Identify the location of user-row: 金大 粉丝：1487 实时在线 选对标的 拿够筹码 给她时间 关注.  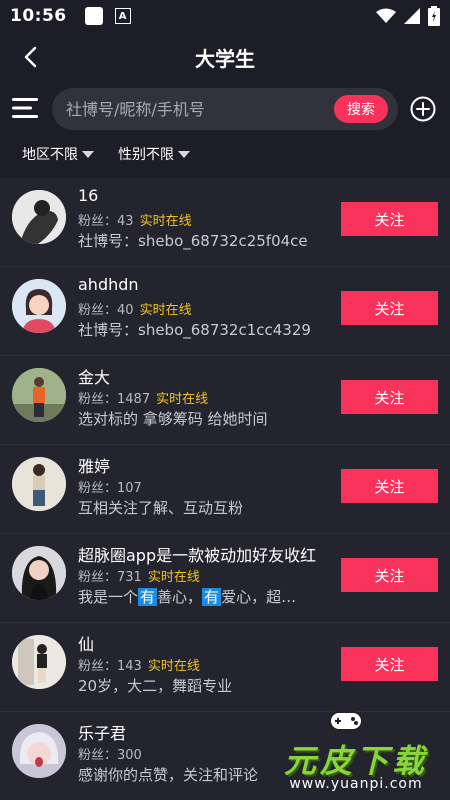
(225, 400).